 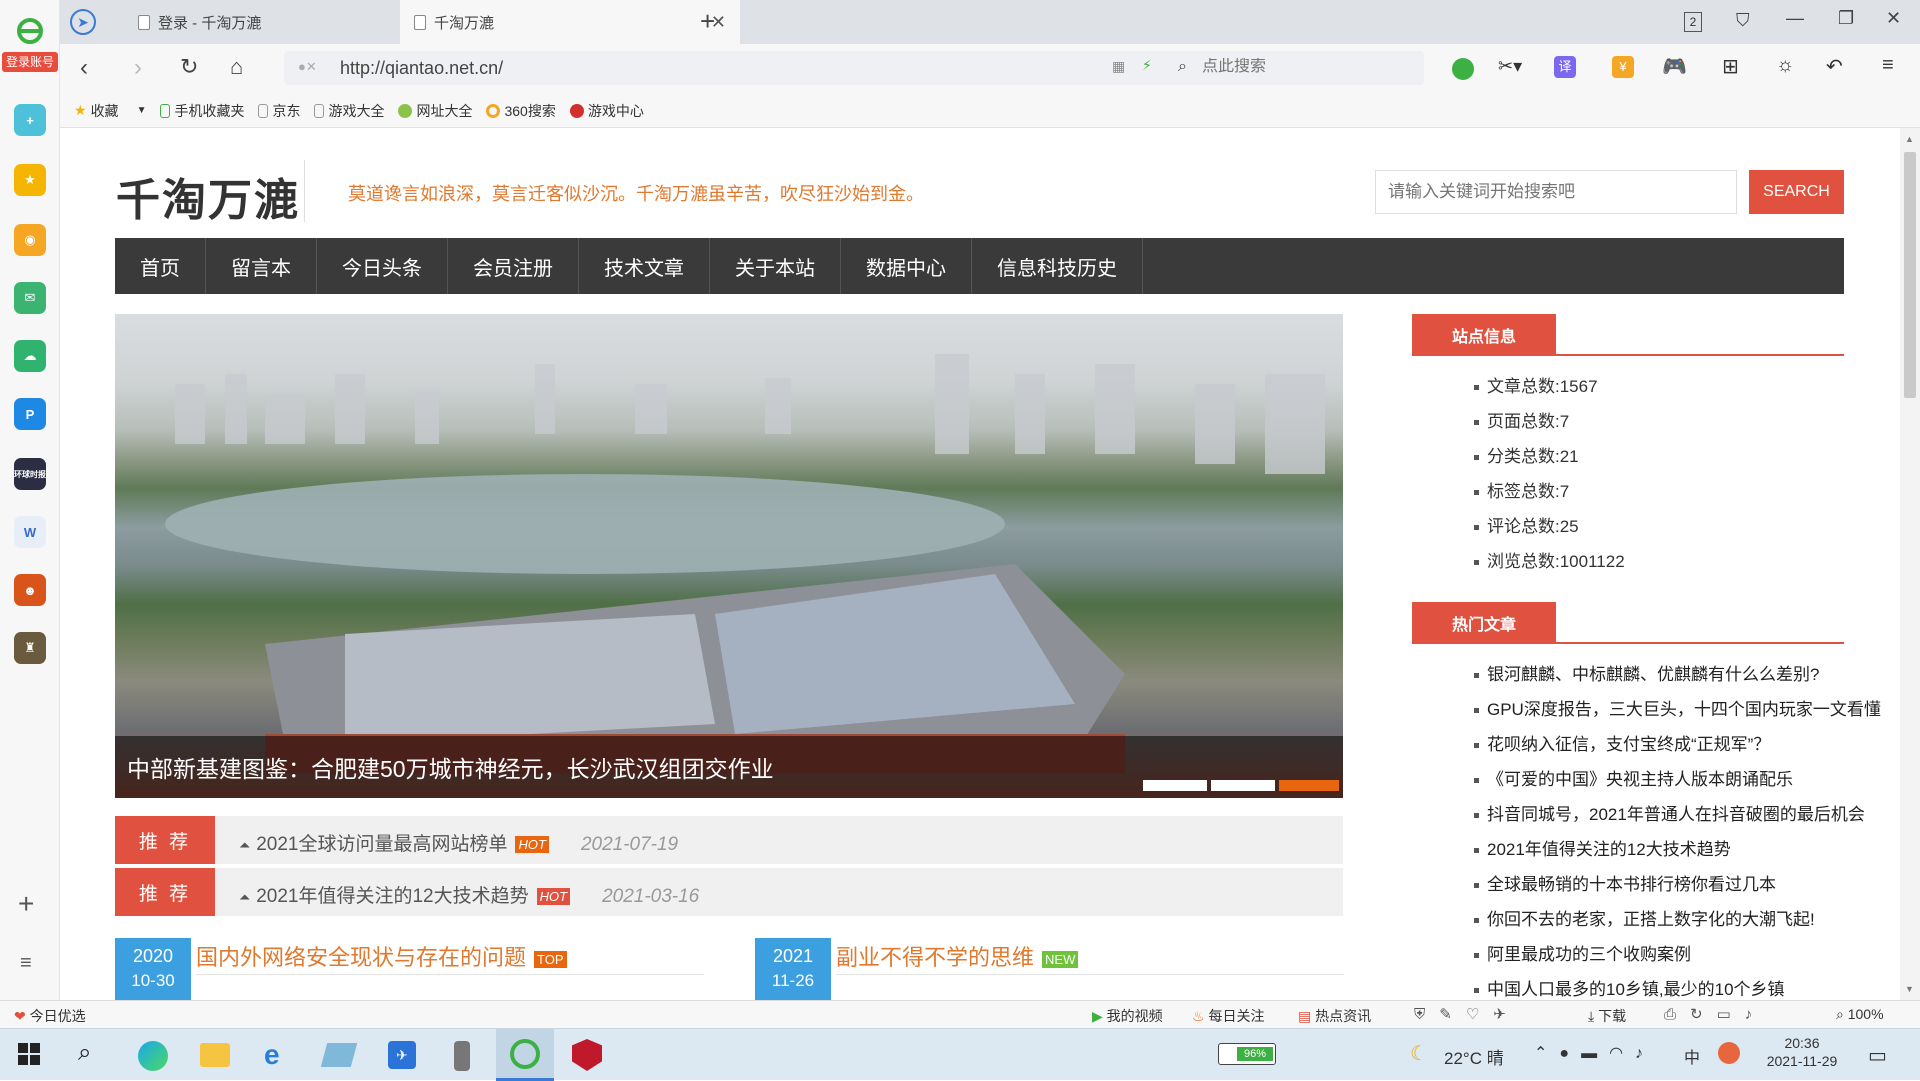 What do you see at coordinates (30, 590) in the screenshot?
I see `game-icon: ☻` at bounding box center [30, 590].